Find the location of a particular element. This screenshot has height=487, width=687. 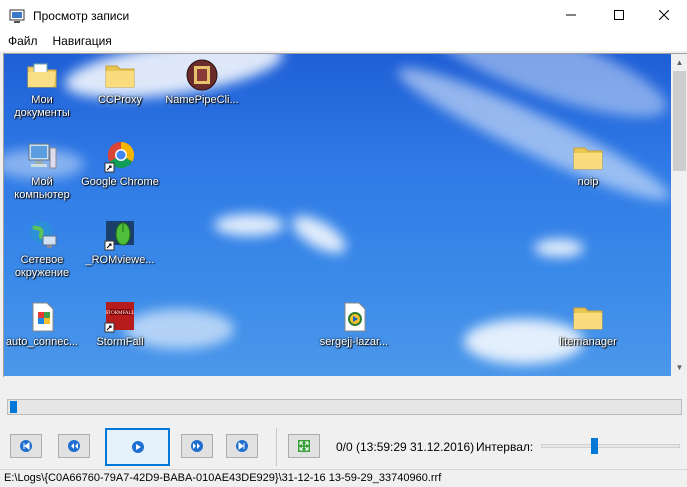

scroll-up-icon: ▲ is located at coordinates (679, 62).